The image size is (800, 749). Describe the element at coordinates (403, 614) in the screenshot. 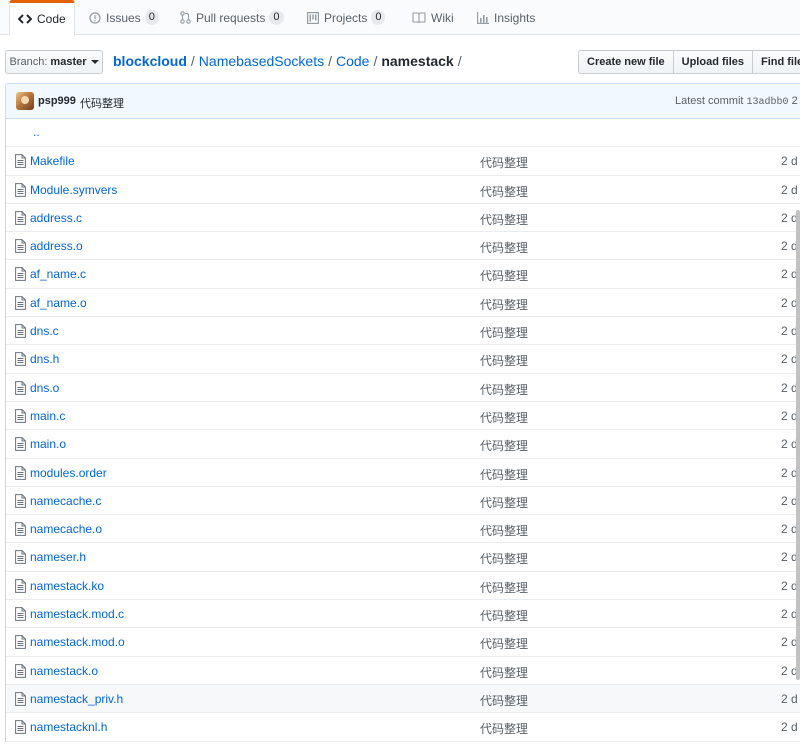

I see `table-row: namestack.mod.c 代码整理 2 d` at that location.